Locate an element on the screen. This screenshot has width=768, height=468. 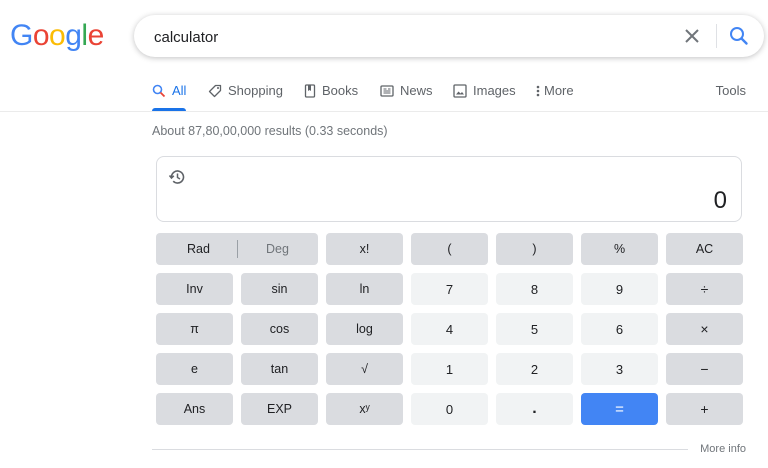
logo-letter: G is located at coordinates (21, 35).